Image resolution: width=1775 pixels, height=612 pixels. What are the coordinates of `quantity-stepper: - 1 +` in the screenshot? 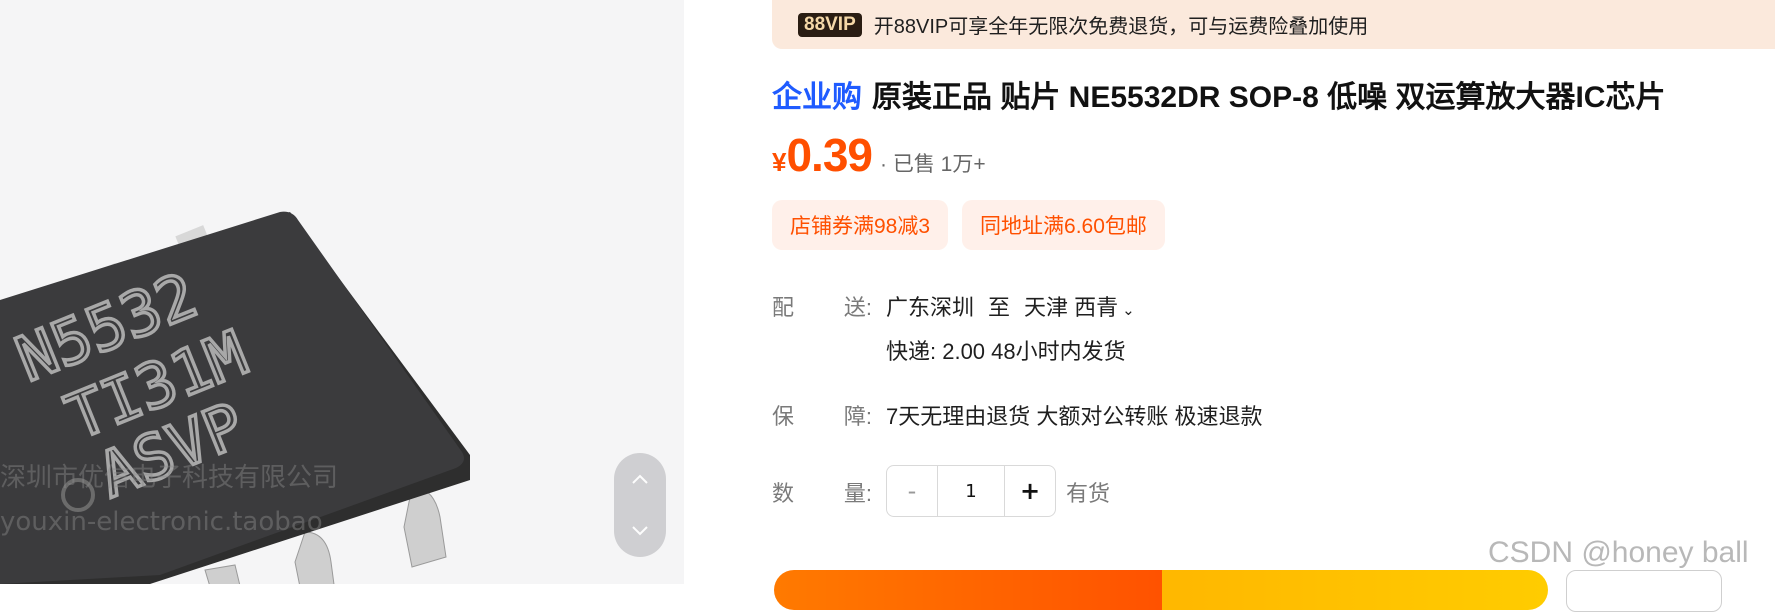 It's located at (971, 491).